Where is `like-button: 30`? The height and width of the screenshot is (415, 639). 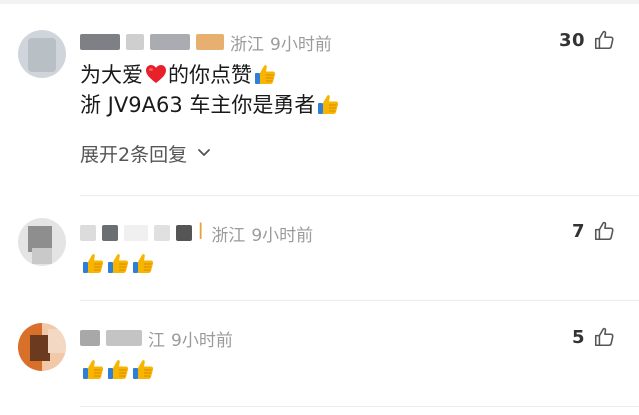
like-button: 30 is located at coordinates (587, 40).